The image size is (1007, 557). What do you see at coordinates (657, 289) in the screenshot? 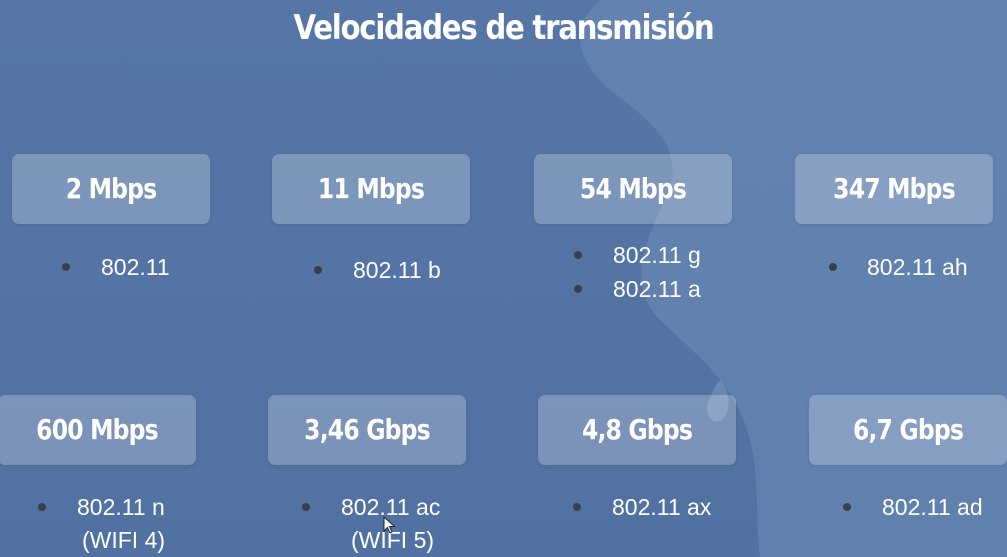
I see `rate-standard: 802.11 a` at bounding box center [657, 289].